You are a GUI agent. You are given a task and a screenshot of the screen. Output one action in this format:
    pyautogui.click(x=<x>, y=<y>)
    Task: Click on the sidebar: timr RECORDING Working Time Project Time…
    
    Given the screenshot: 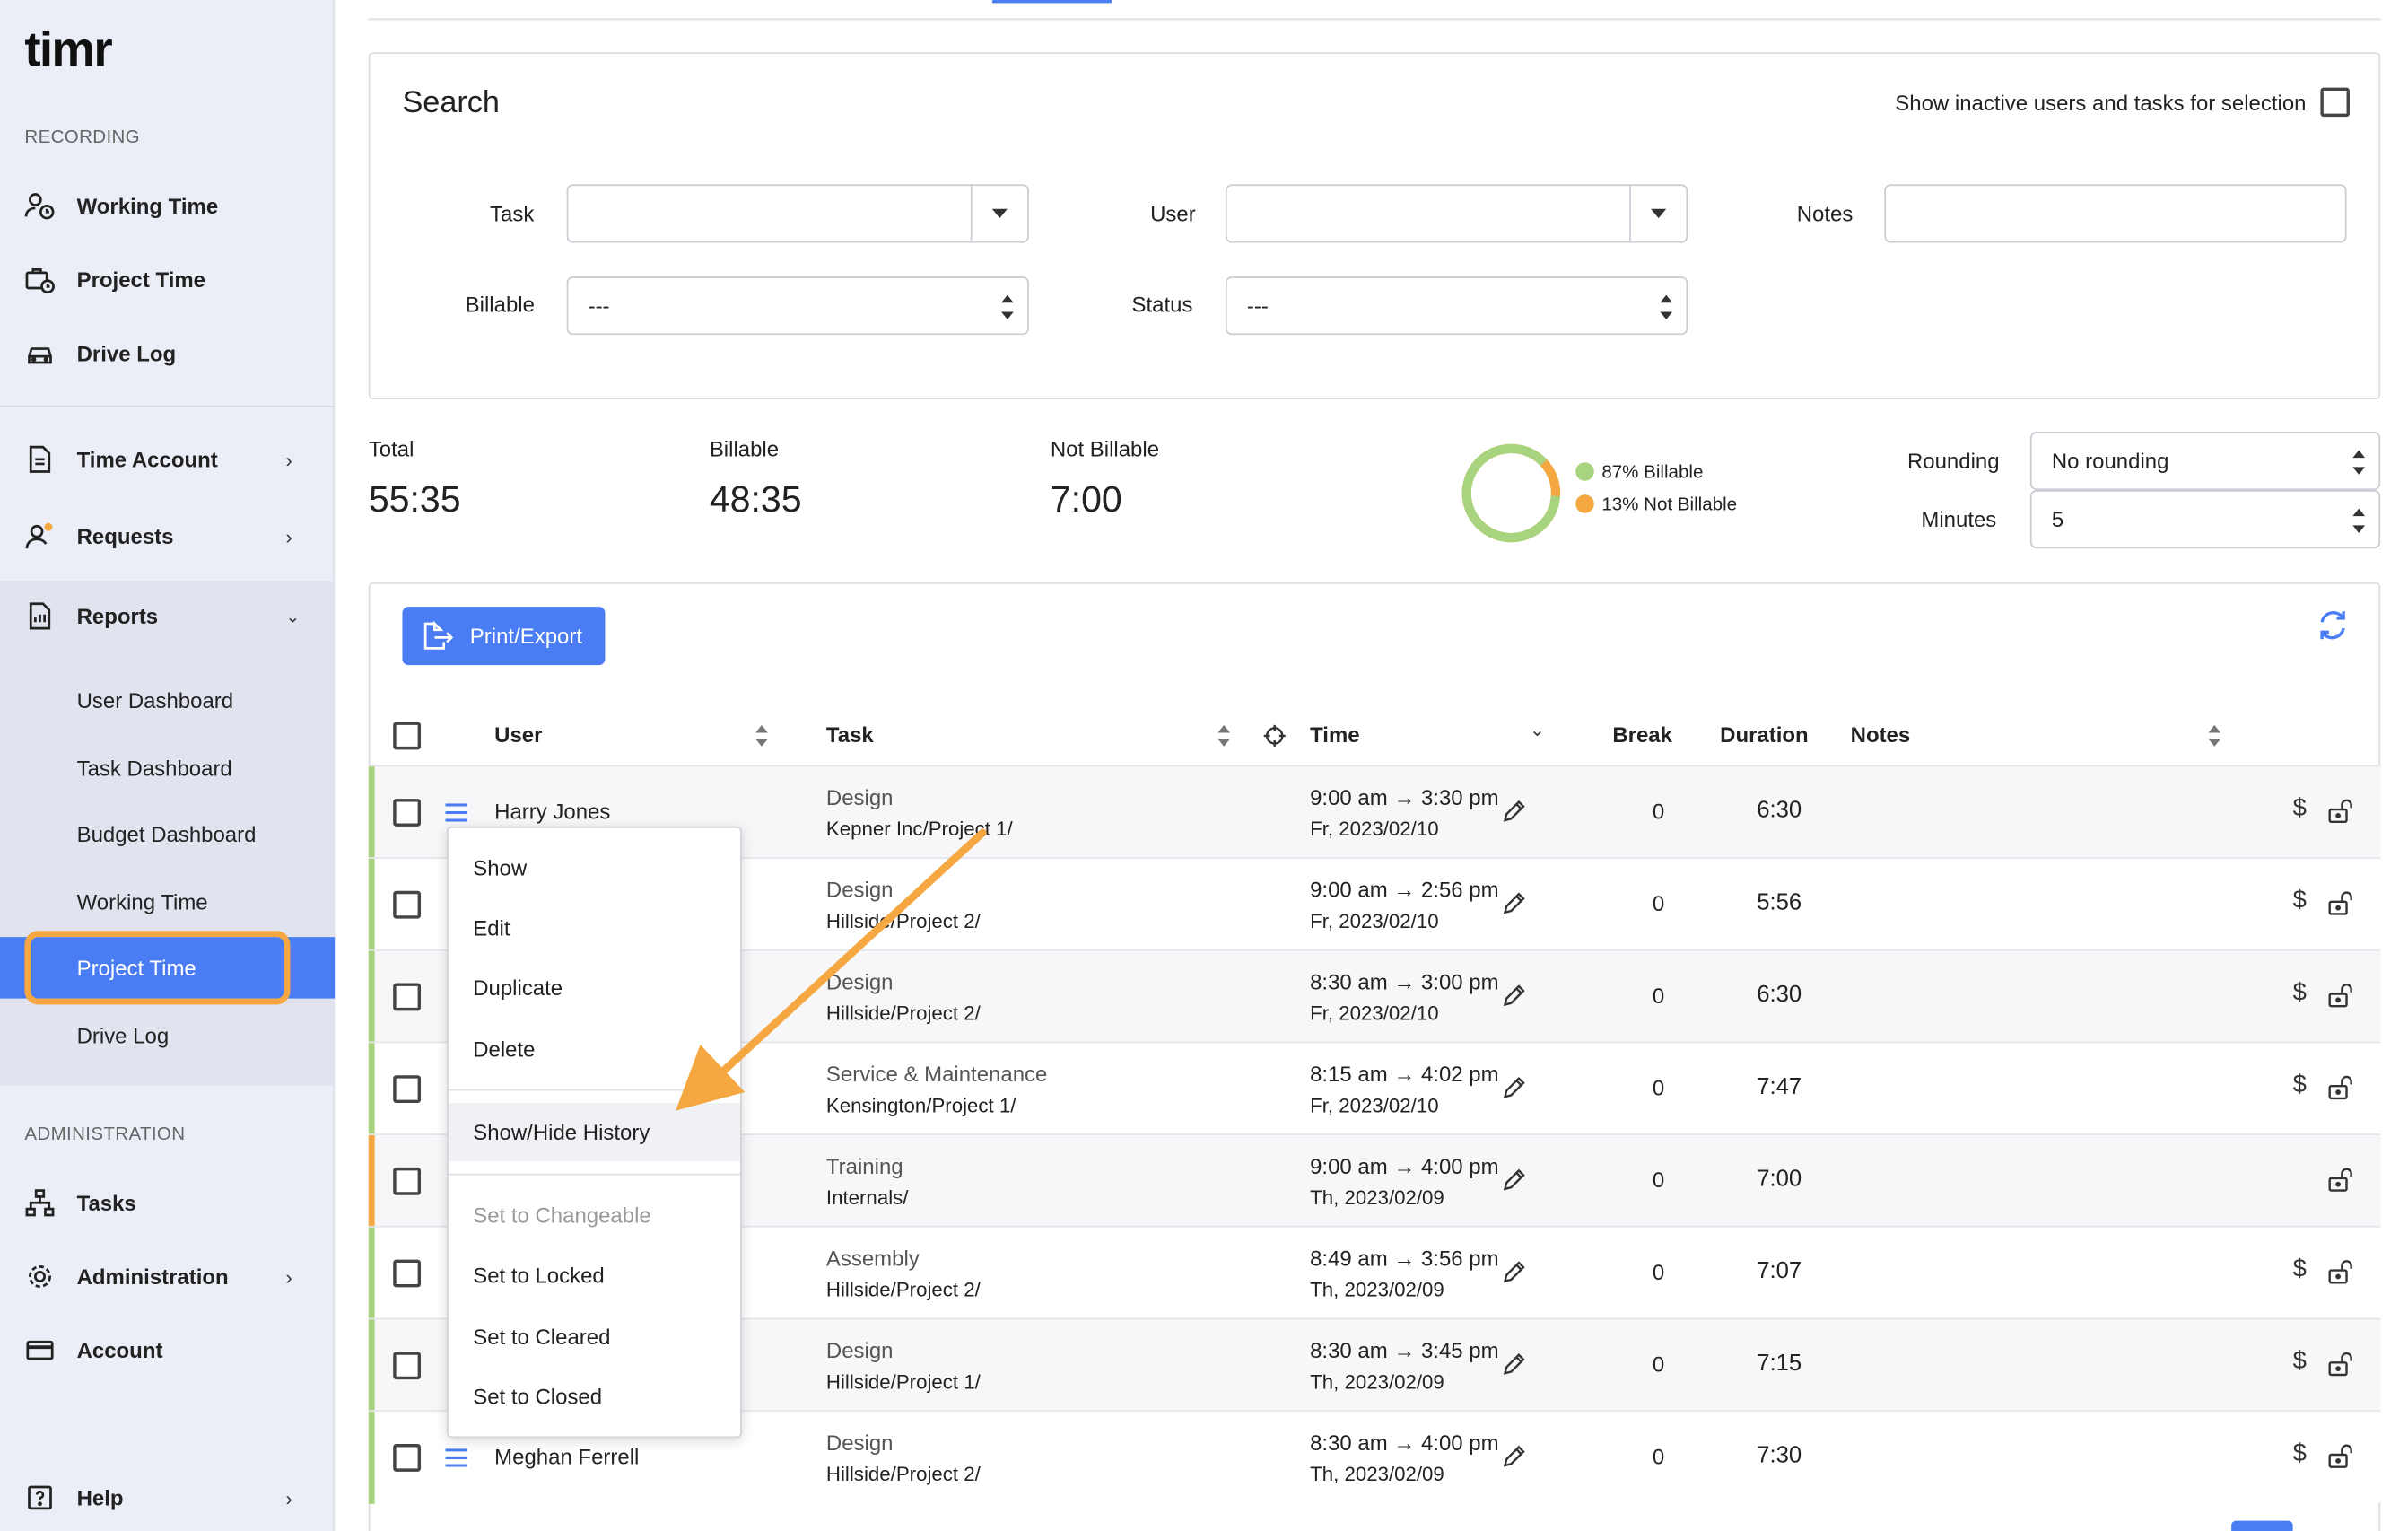 What is the action you would take?
    pyautogui.click(x=168, y=765)
    